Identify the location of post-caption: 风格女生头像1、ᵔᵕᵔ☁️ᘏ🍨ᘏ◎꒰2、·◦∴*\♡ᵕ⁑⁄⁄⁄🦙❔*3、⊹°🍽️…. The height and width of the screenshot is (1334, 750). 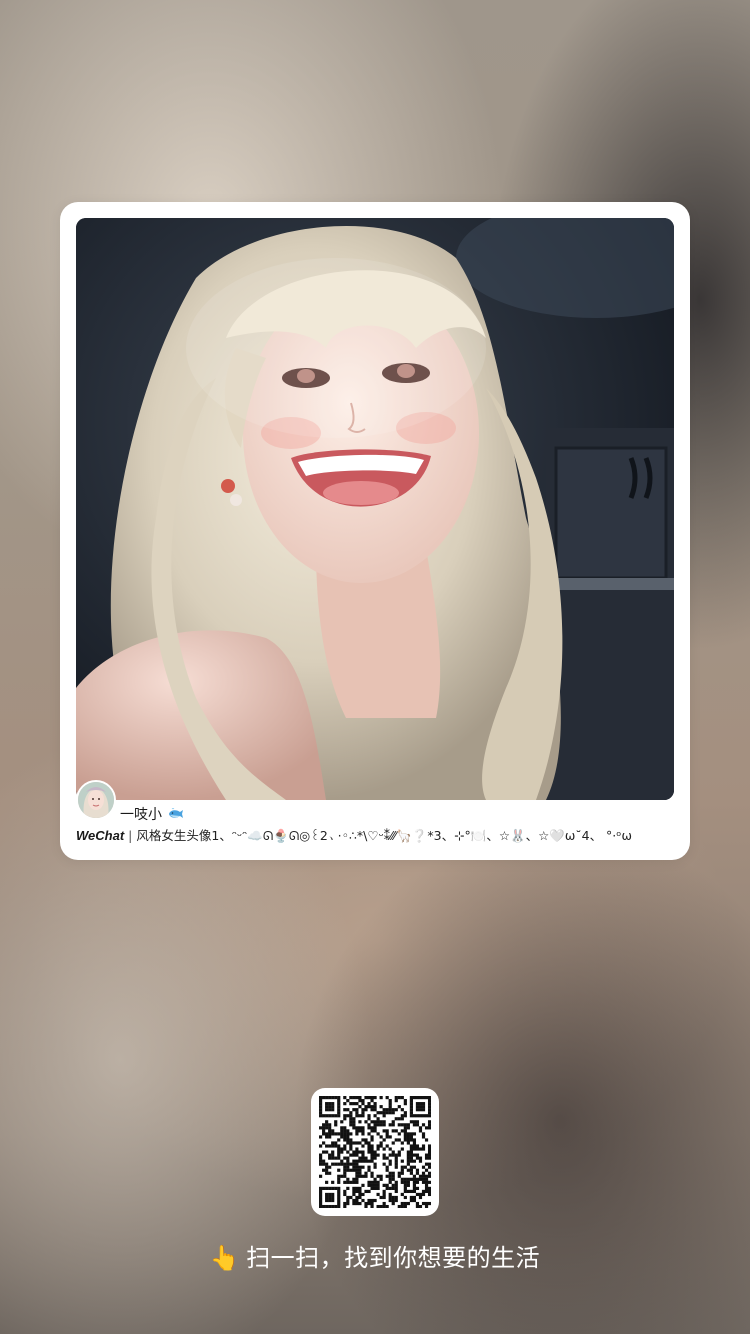
(384, 835).